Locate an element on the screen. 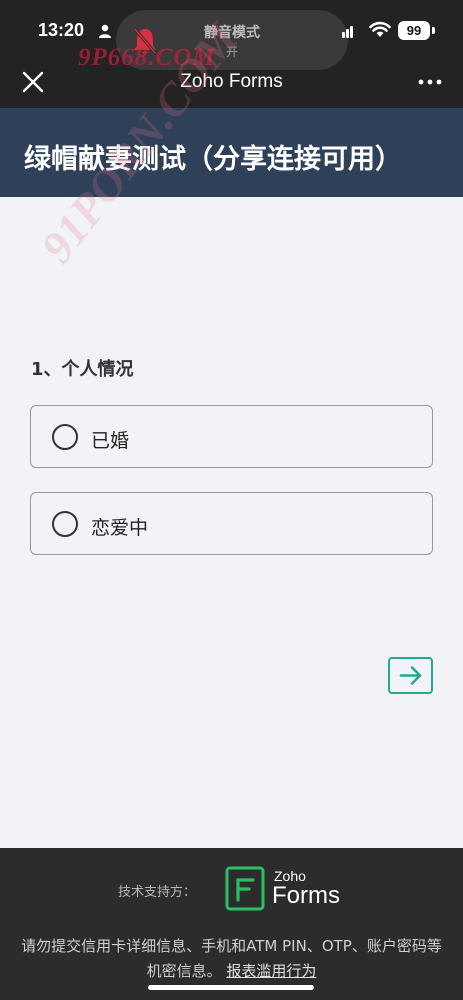 The width and height of the screenshot is (463, 1000). question-label: 1、个人情况 is located at coordinates (82, 369).